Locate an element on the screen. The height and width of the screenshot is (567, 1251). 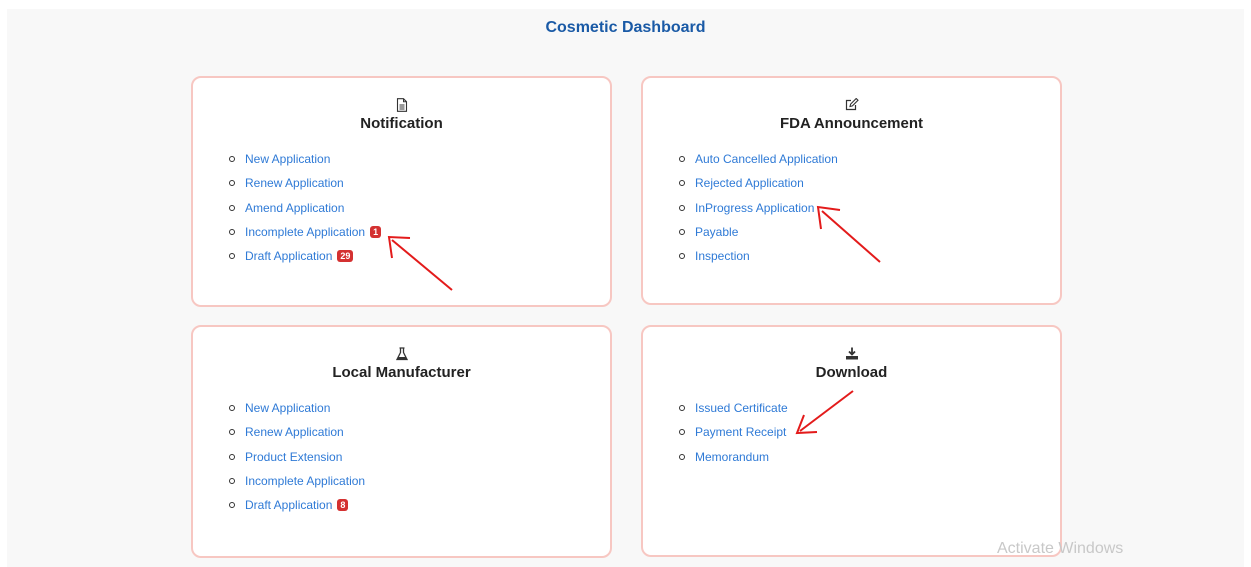
document-icon is located at coordinates (401, 106).